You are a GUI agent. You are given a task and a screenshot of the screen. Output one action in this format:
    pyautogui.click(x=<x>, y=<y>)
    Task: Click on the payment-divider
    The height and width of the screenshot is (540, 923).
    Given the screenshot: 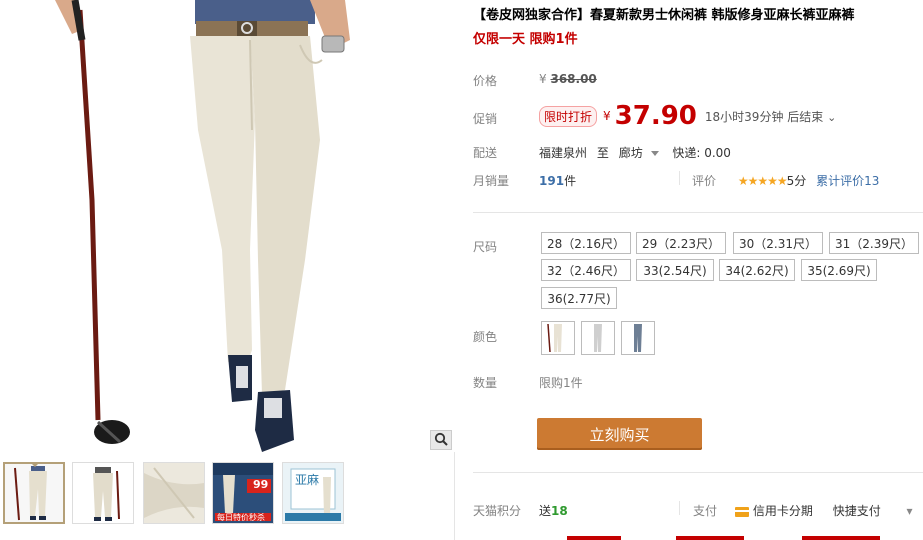 What is the action you would take?
    pyautogui.click(x=679, y=508)
    